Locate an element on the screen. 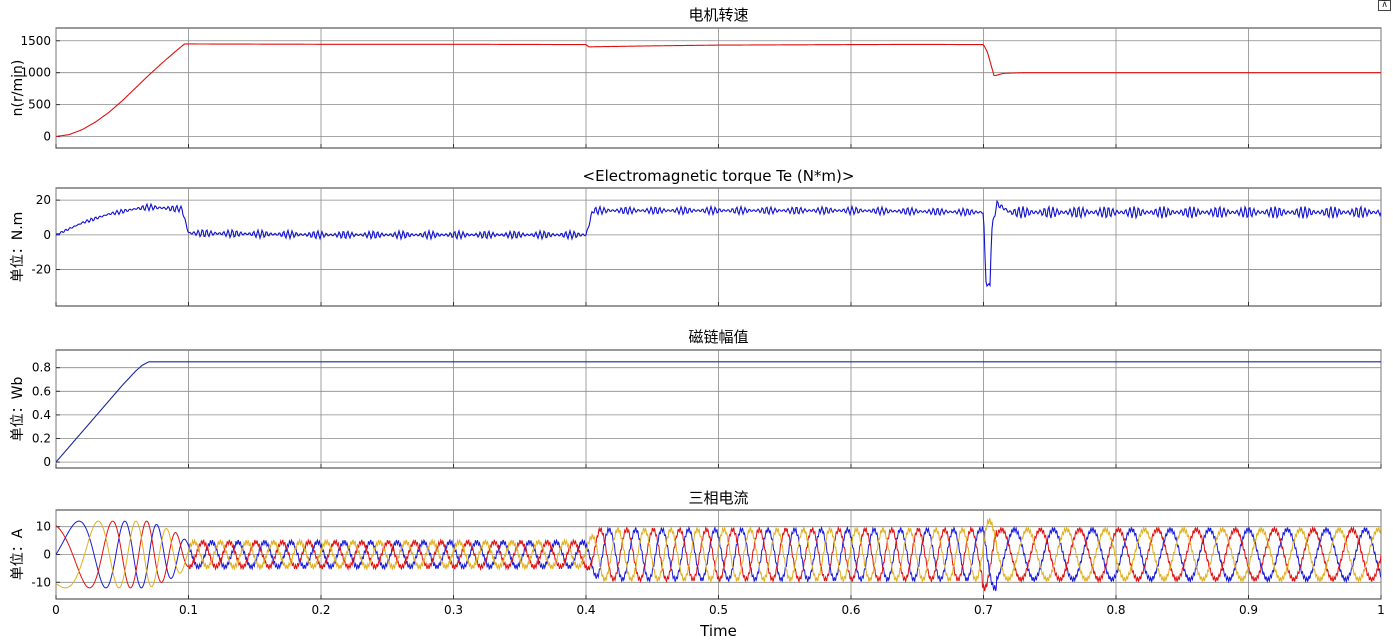 This screenshot has width=1393, height=644. x-tick-label: 0.4 is located at coordinates (585, 610).